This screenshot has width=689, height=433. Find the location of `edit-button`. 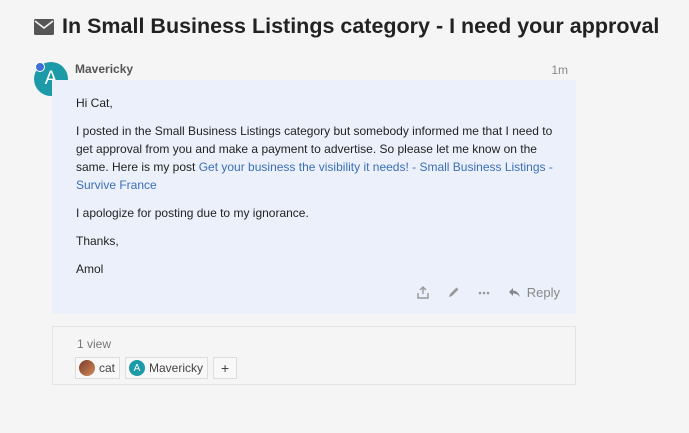

edit-button is located at coordinates (453, 292).